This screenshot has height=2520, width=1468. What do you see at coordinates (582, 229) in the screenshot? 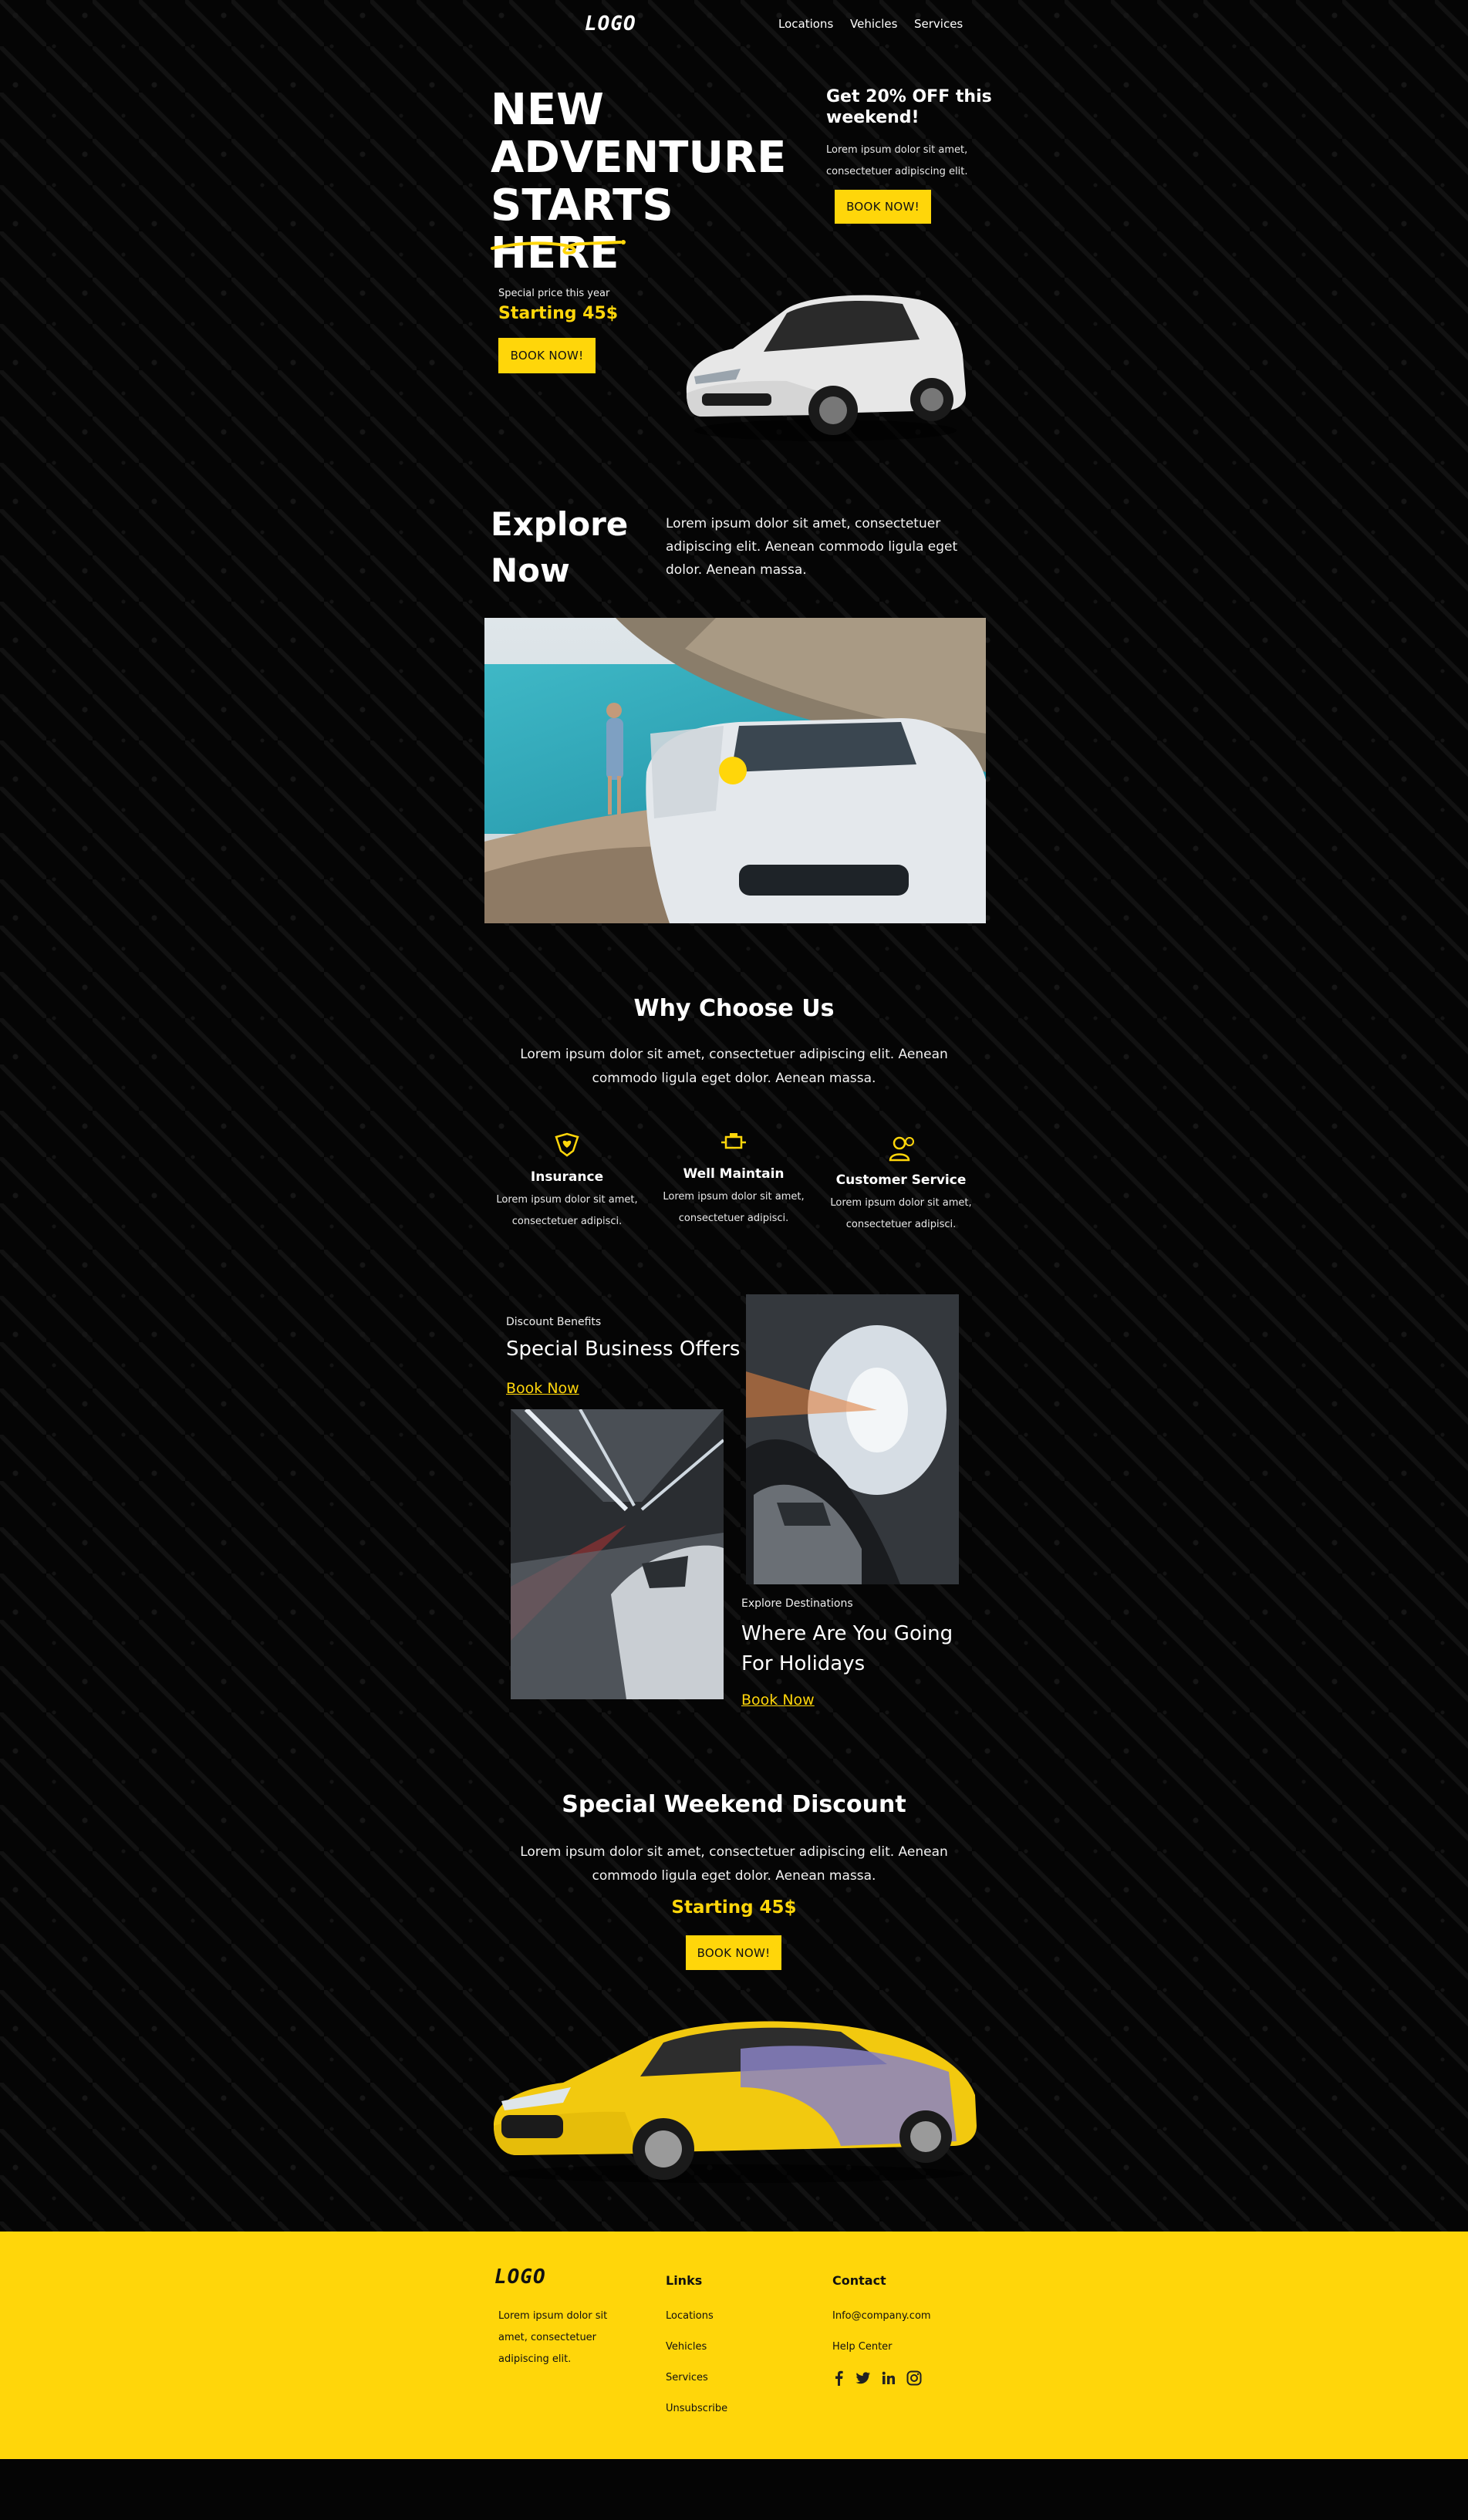
I see `hero-title-line-3: STARTS HERE` at bounding box center [582, 229].